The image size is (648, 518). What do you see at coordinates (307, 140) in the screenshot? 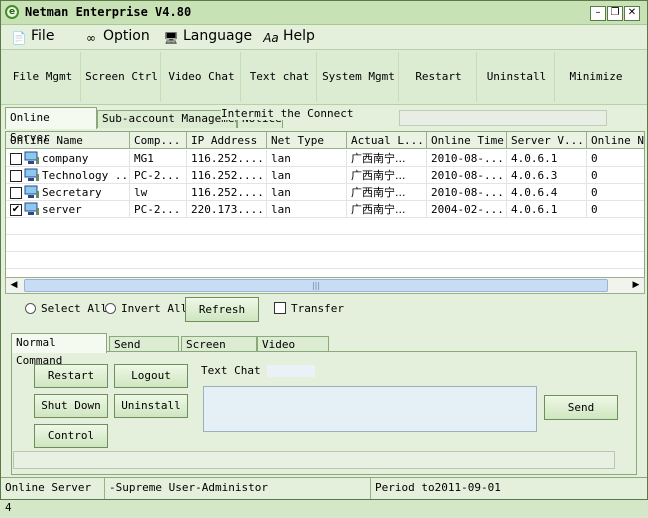
I see `column-net-type: Net Type` at bounding box center [307, 140].